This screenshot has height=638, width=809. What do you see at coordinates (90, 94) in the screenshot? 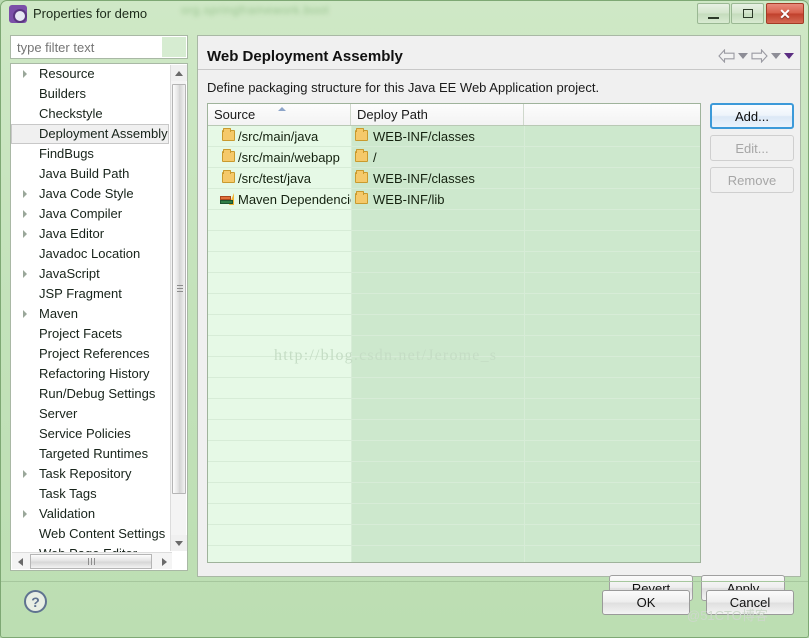
I see `sidebar-item-builders: Builders` at bounding box center [90, 94].